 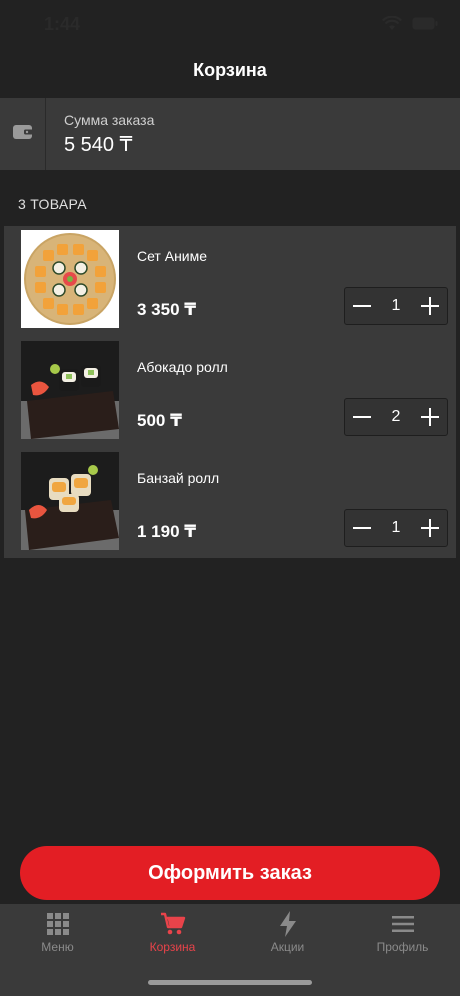 What do you see at coordinates (402, 935) in the screenshot?
I see `tab-profile: Профиль` at bounding box center [402, 935].